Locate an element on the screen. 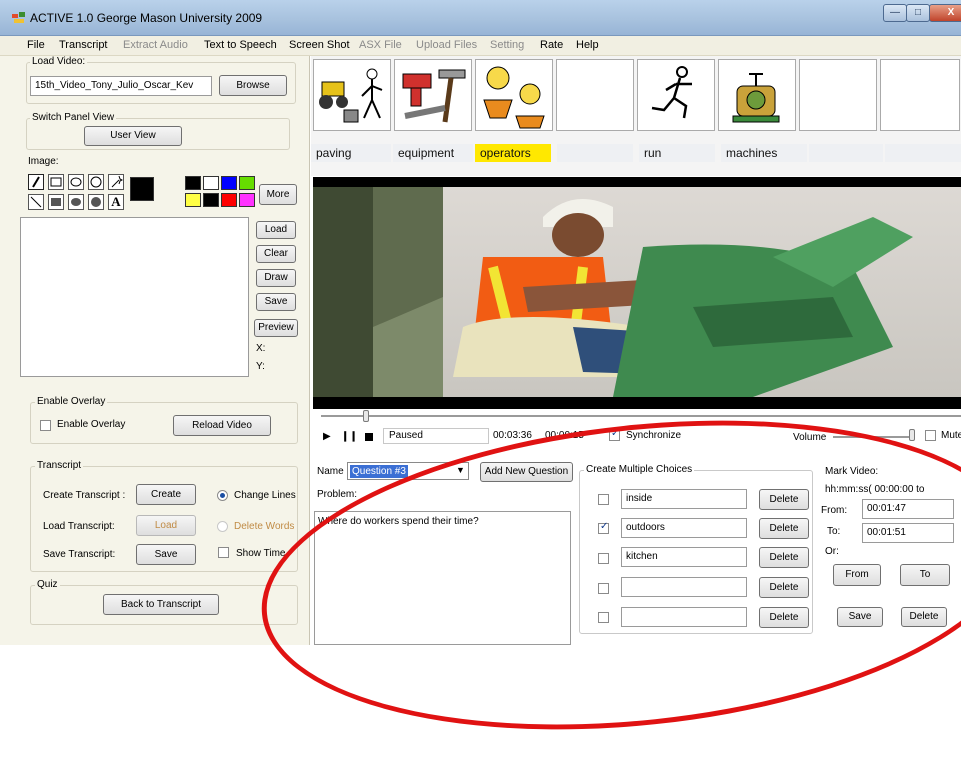  mark-video-format: hh:mm:ss( 00:00:00 to is located at coordinates (875, 489).